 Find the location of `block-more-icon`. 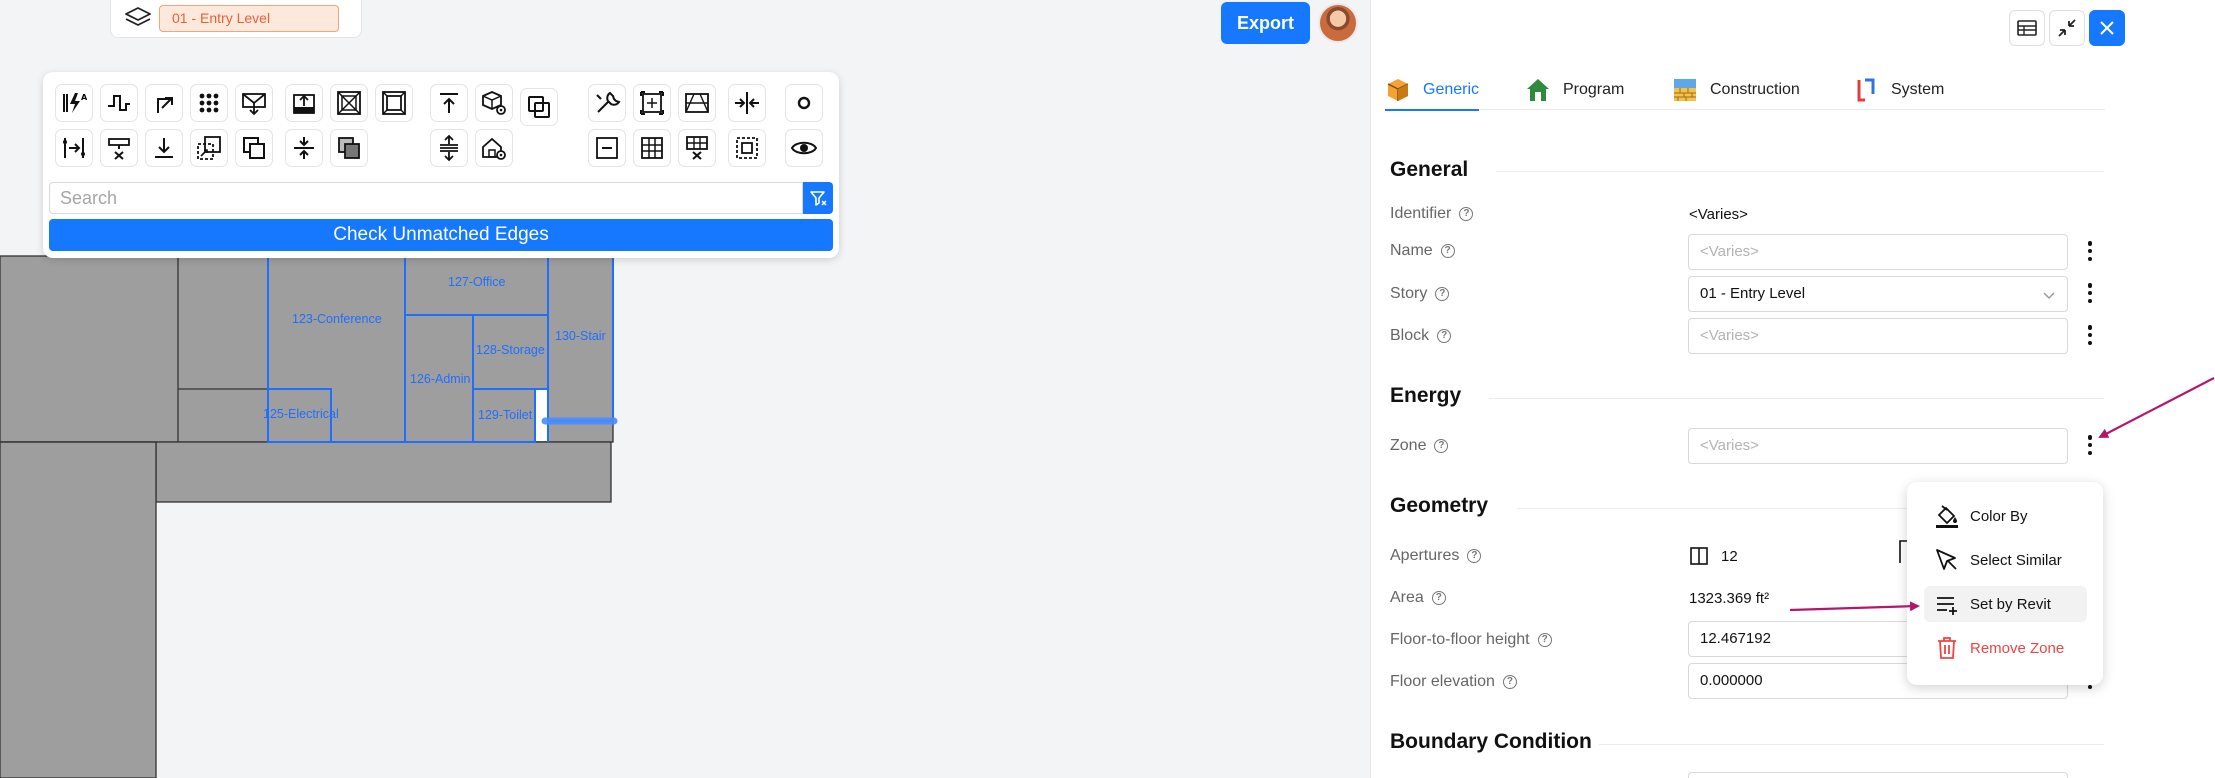

block-more-icon is located at coordinates (2090, 335).